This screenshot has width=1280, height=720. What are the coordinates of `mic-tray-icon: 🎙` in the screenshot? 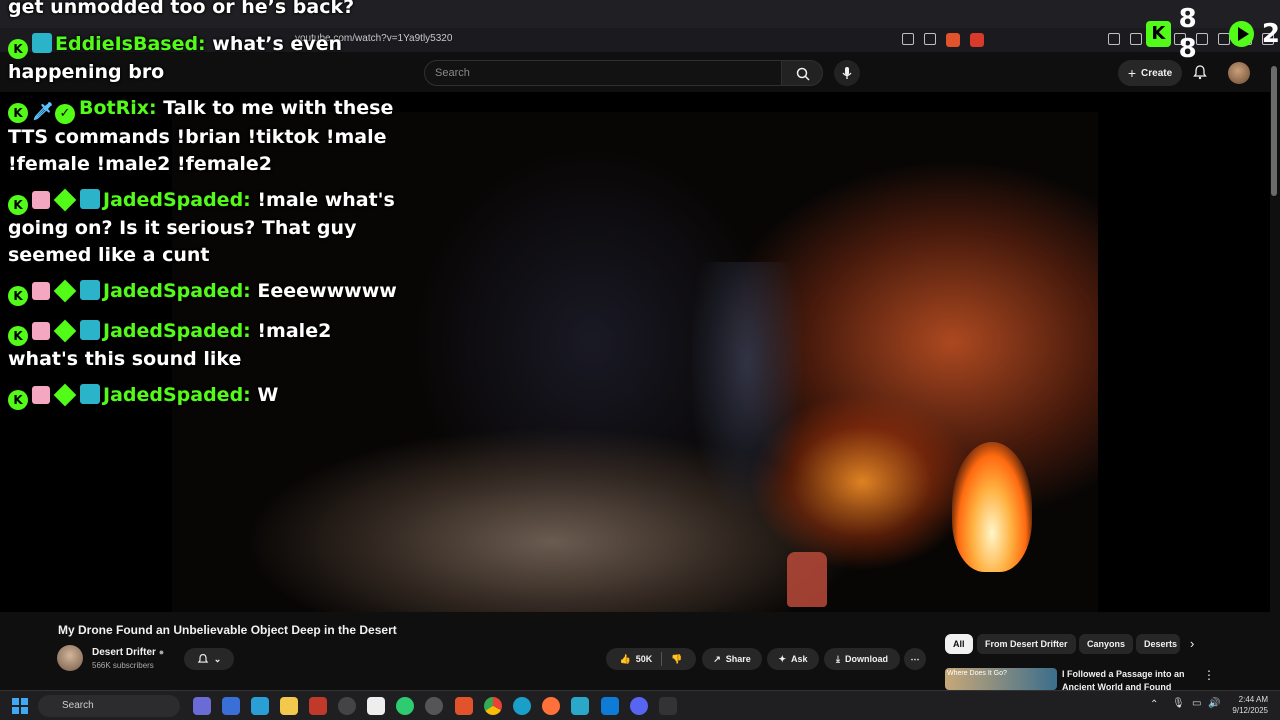 It's located at (1178, 703).